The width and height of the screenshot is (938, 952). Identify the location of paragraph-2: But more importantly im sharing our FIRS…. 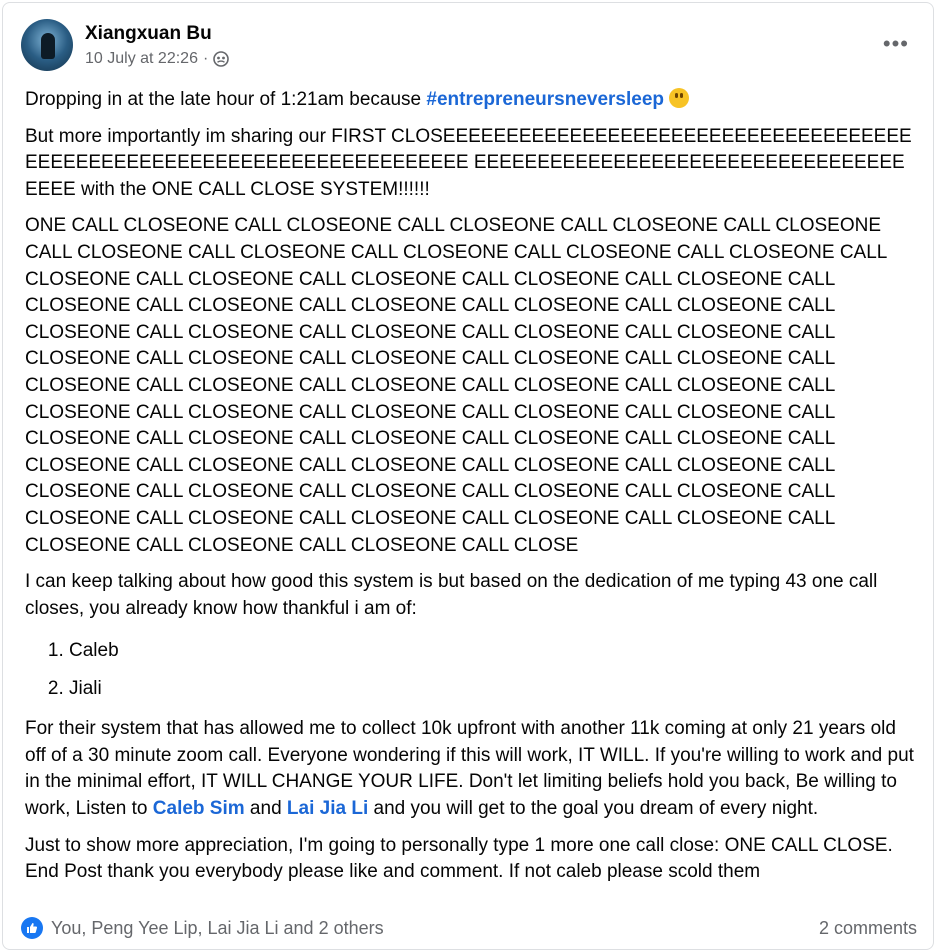
(468, 162).